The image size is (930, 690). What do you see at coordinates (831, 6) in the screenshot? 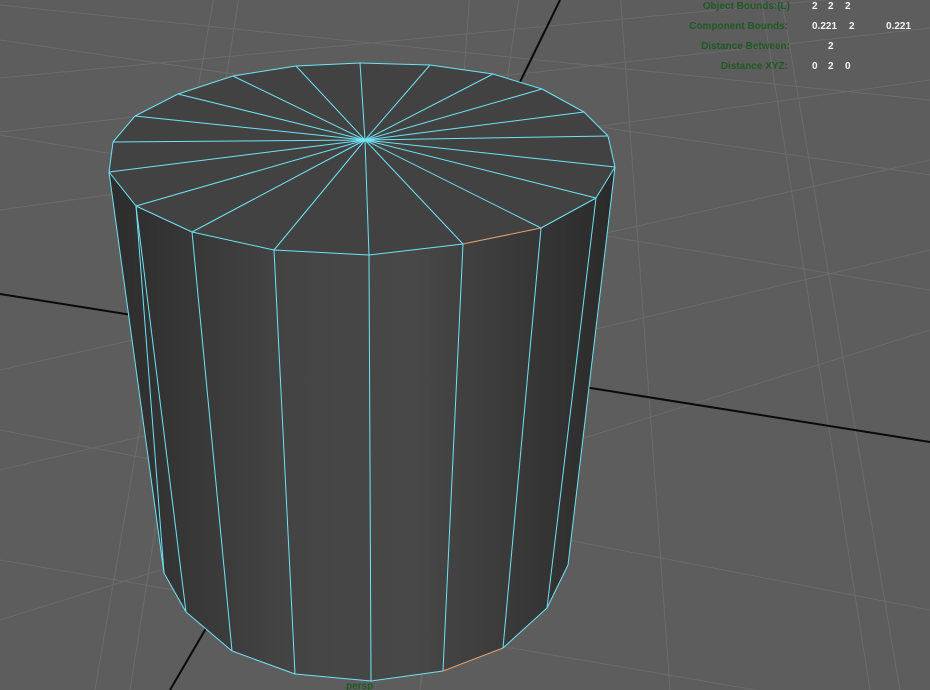
I see `hud-object-bounds-y: 2` at bounding box center [831, 6].